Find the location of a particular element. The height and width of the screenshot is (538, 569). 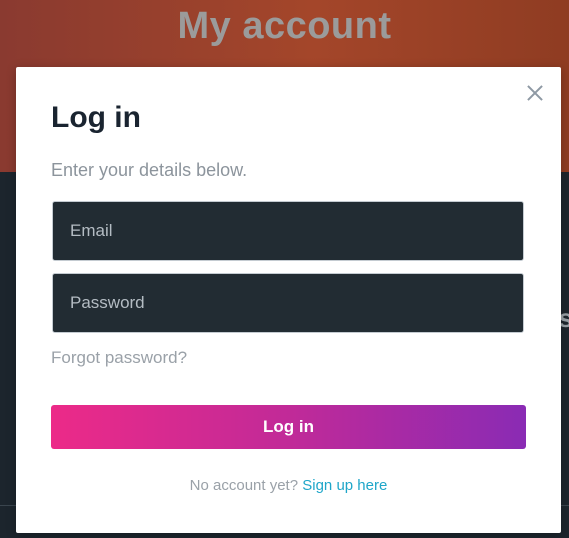

signup-row: No account yet? Sign up here is located at coordinates (288, 485).